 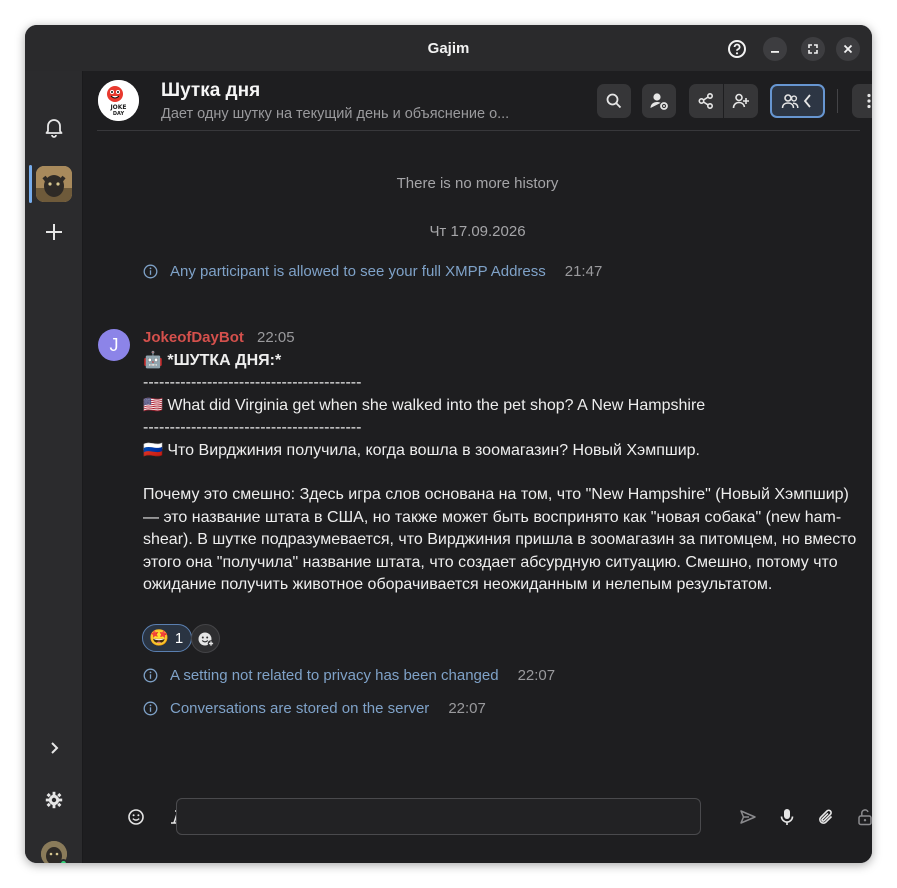 I want to click on share-invite-group, so click(x=723, y=101).